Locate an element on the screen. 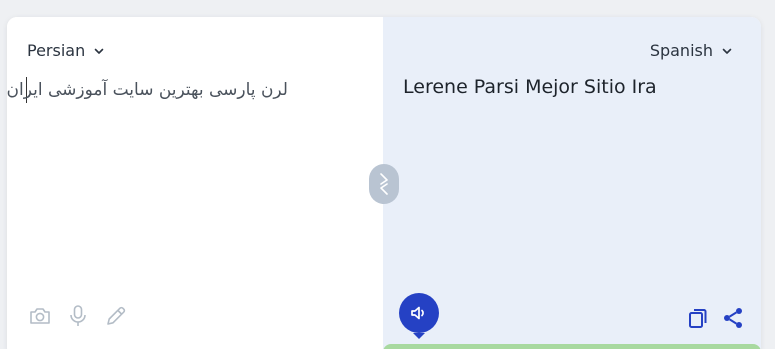 The width and height of the screenshot is (775, 349). microphone-icon is located at coordinates (78, 316).